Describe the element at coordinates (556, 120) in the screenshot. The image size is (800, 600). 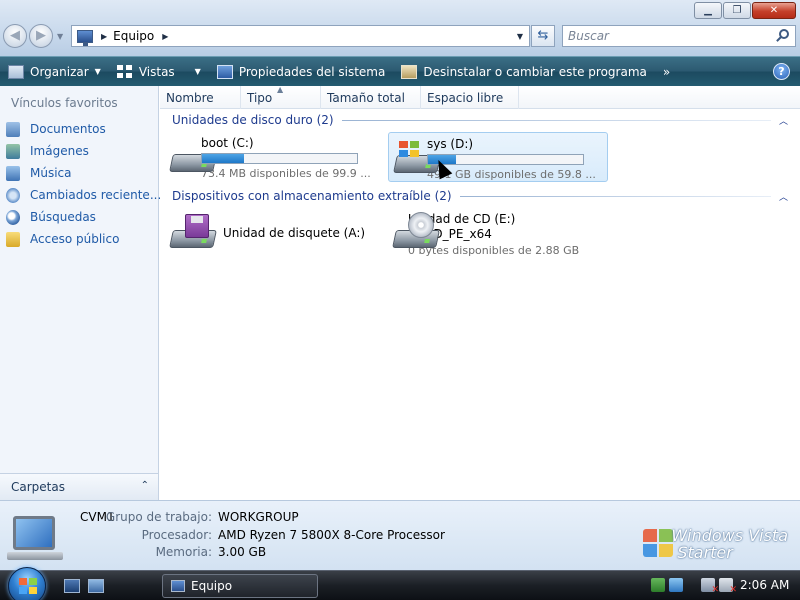
I see `group-divider` at that location.